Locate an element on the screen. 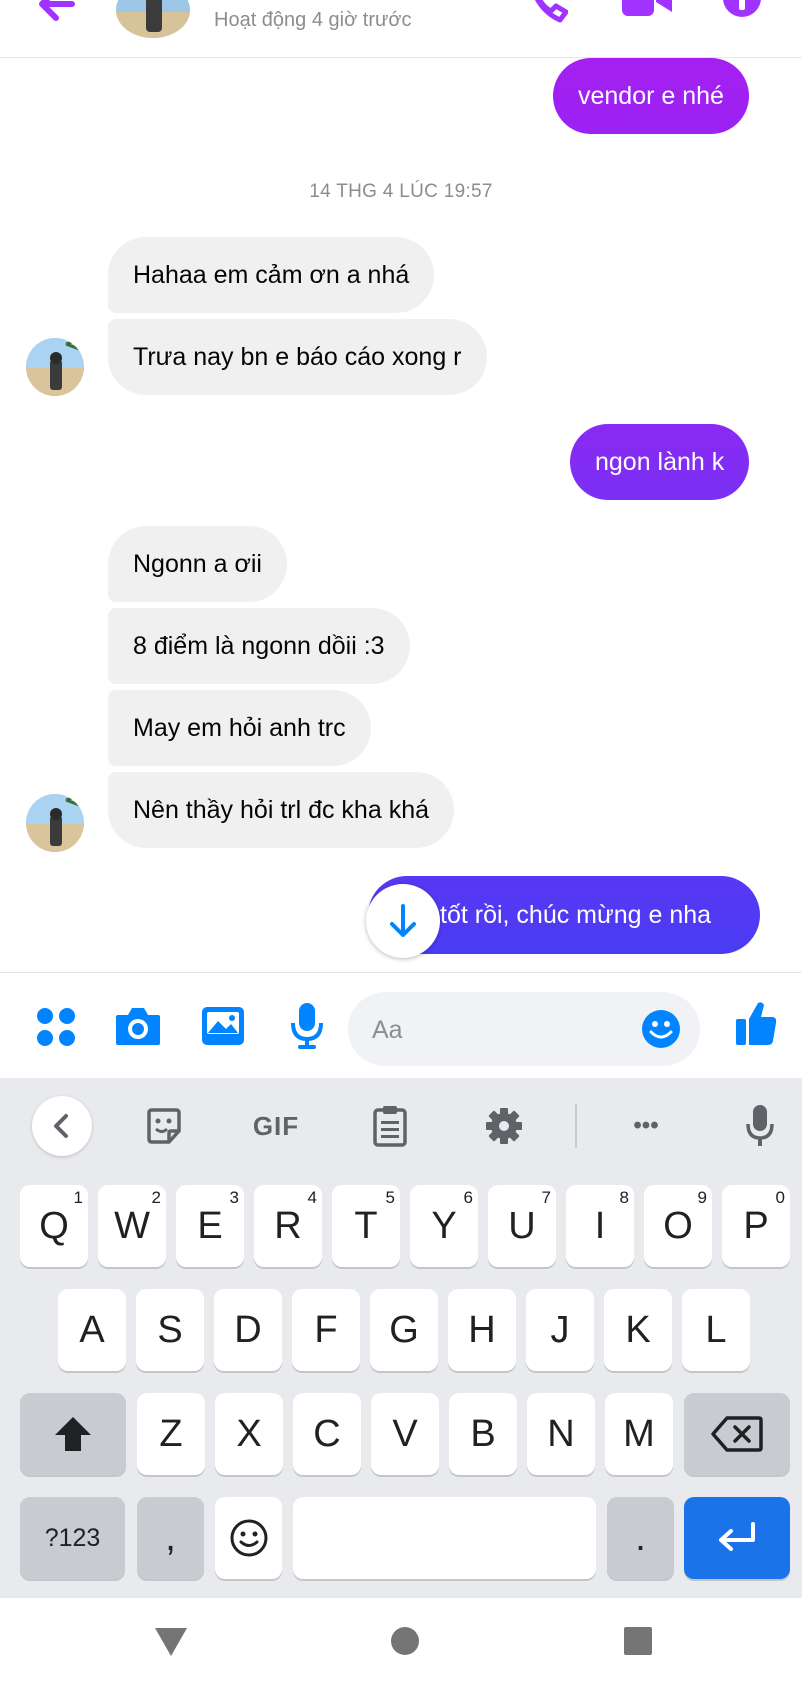 The image size is (802, 1684). message-bubble-incoming: Trưa nay bn e báo cáo xong r is located at coordinates (297, 357).